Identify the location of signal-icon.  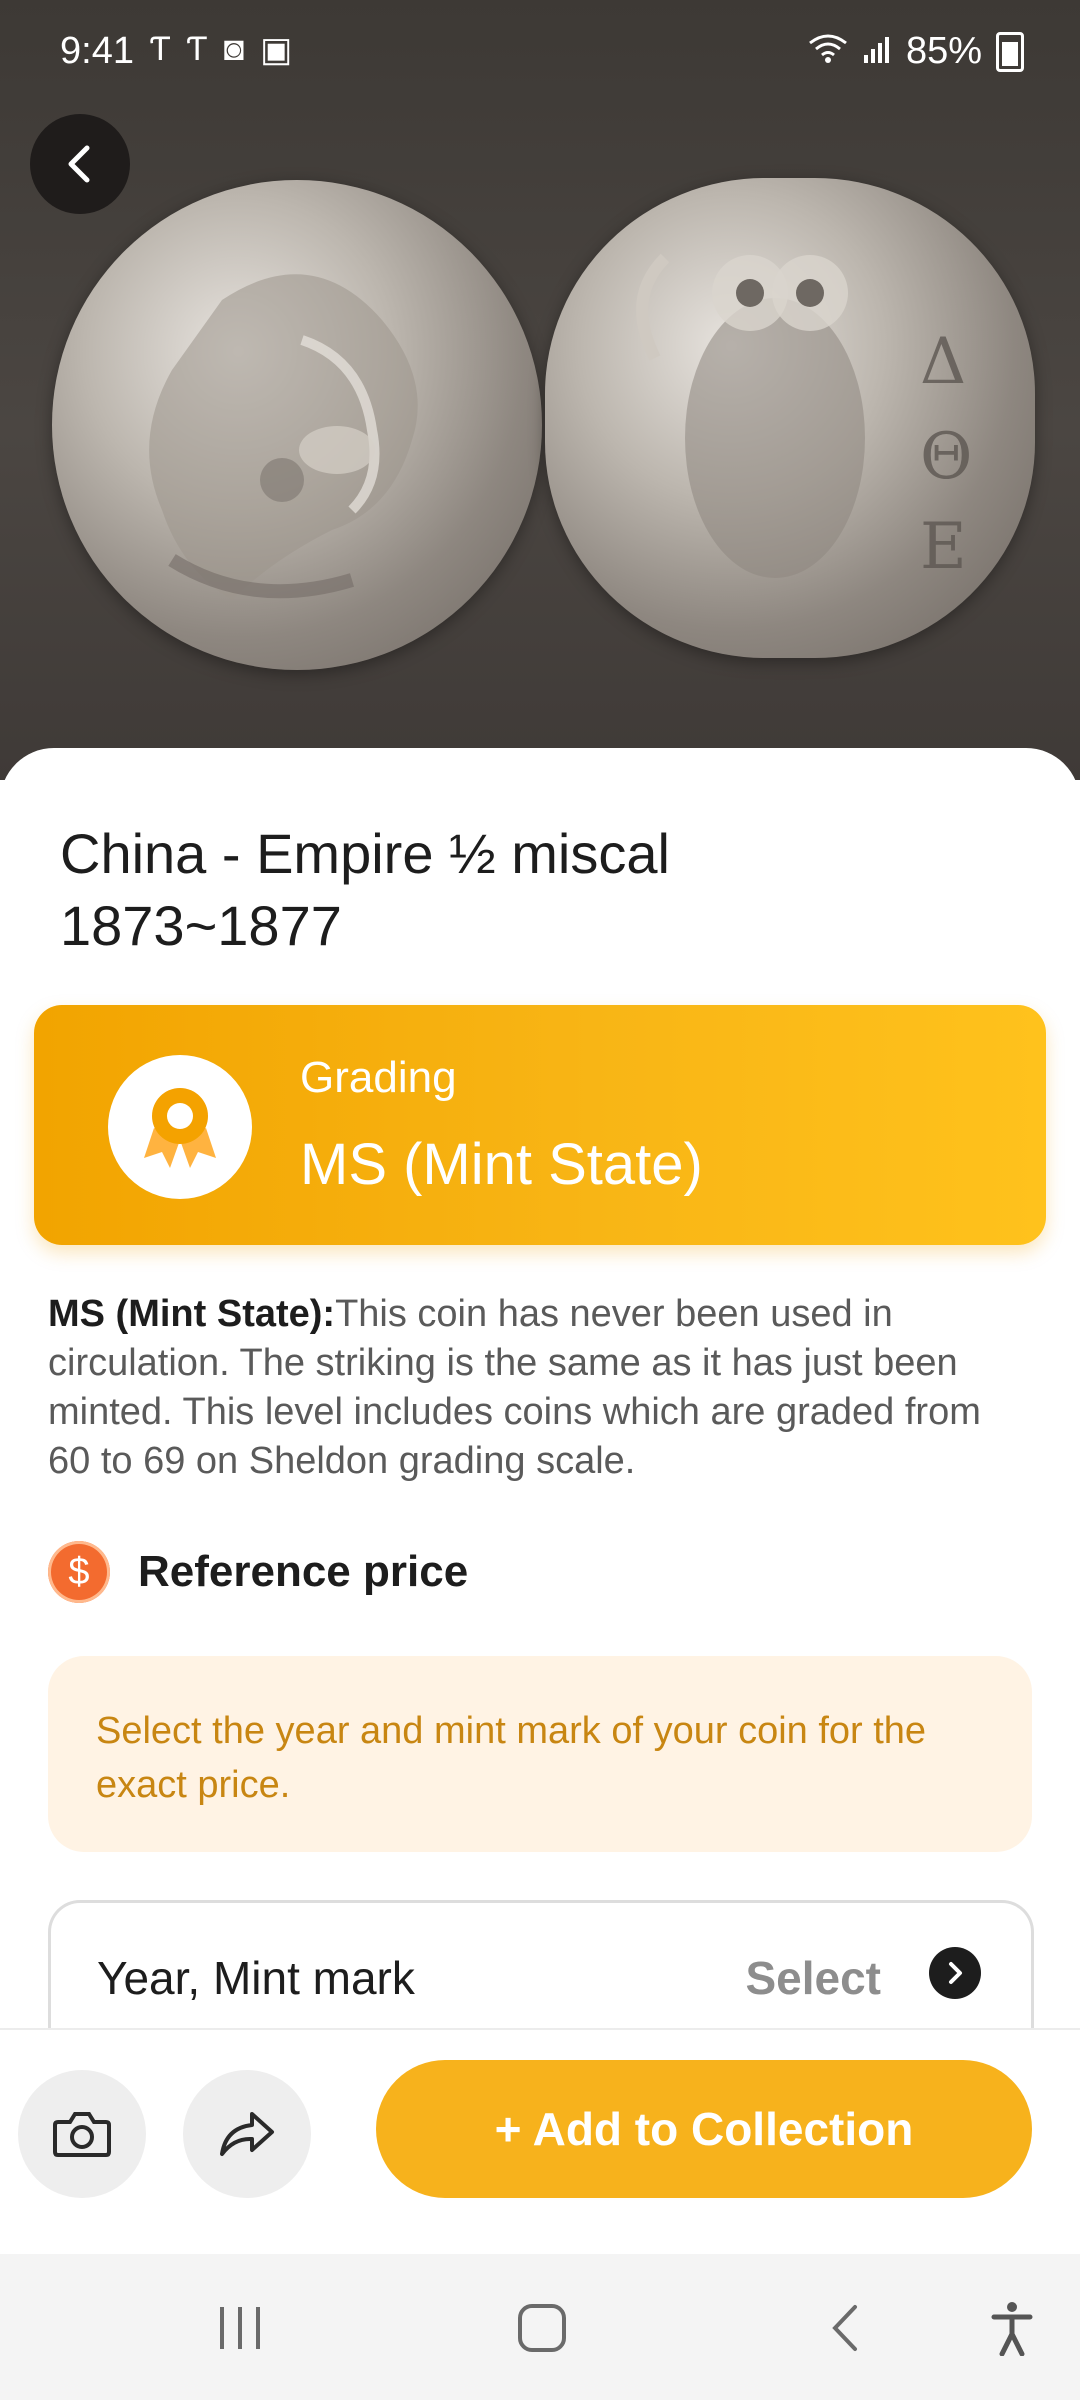
(877, 51).